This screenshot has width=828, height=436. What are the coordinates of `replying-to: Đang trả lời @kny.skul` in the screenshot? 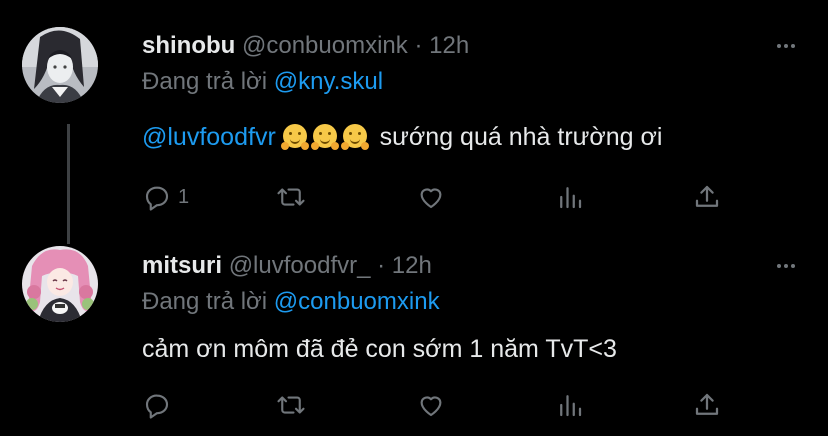 It's located at (262, 82).